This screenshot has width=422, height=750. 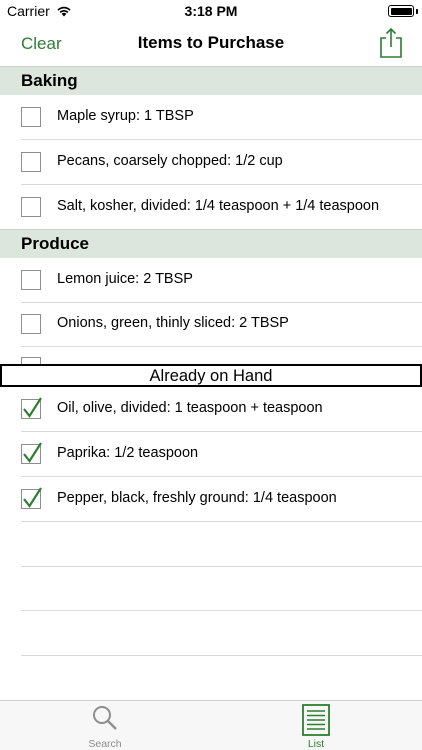 What do you see at coordinates (128, 453) in the screenshot?
I see `item-label: Paprika: 1/2 teaspoon` at bounding box center [128, 453].